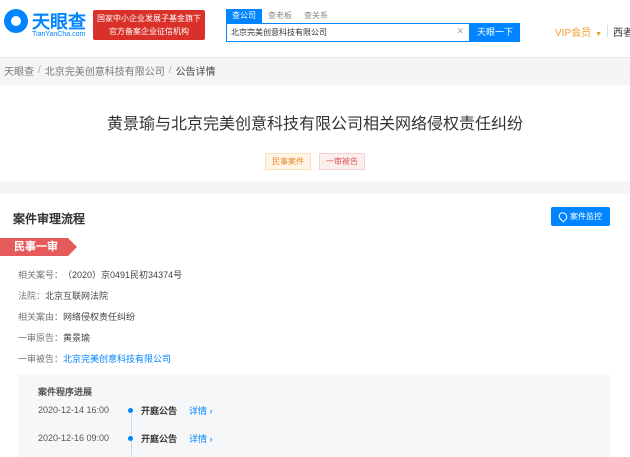 This screenshot has width=630, height=457. I want to click on case-tags: 民事案件 一审被告, so click(315, 161).